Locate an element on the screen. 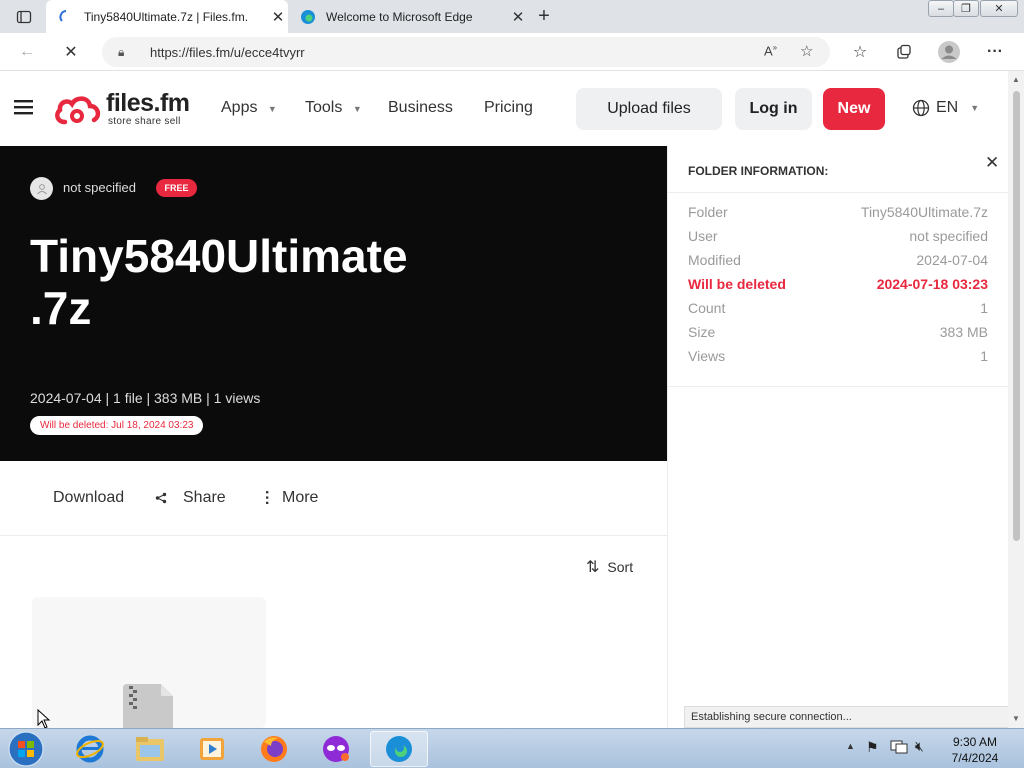  login-button: Log in is located at coordinates (773, 109).